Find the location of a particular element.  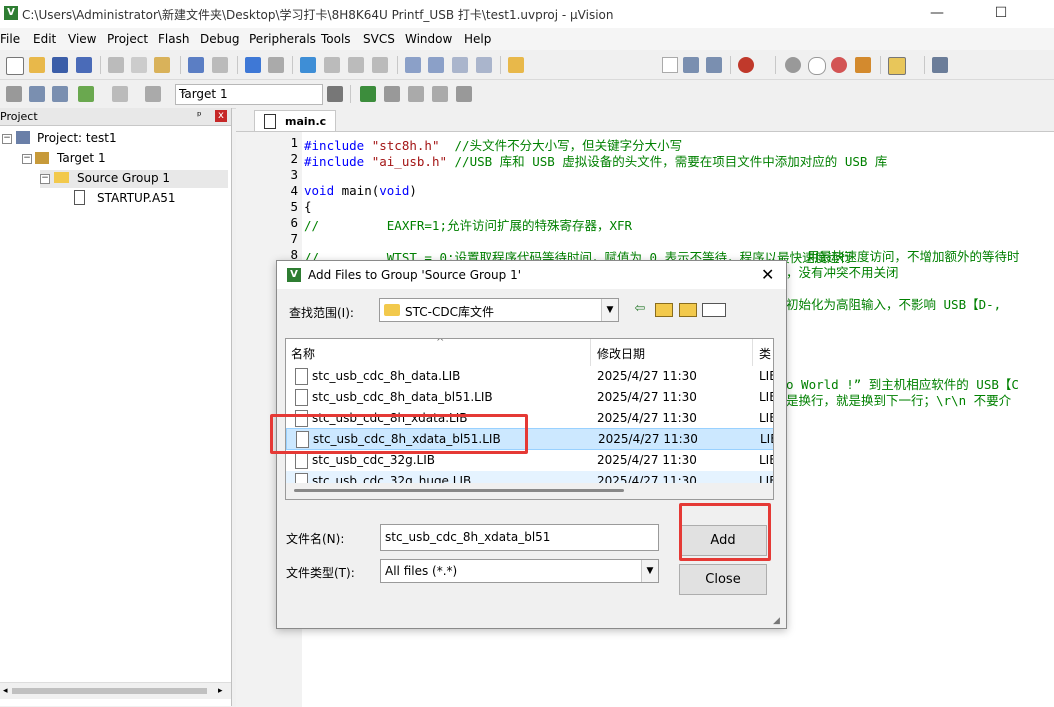

open-folder-icon is located at coordinates (37, 65).